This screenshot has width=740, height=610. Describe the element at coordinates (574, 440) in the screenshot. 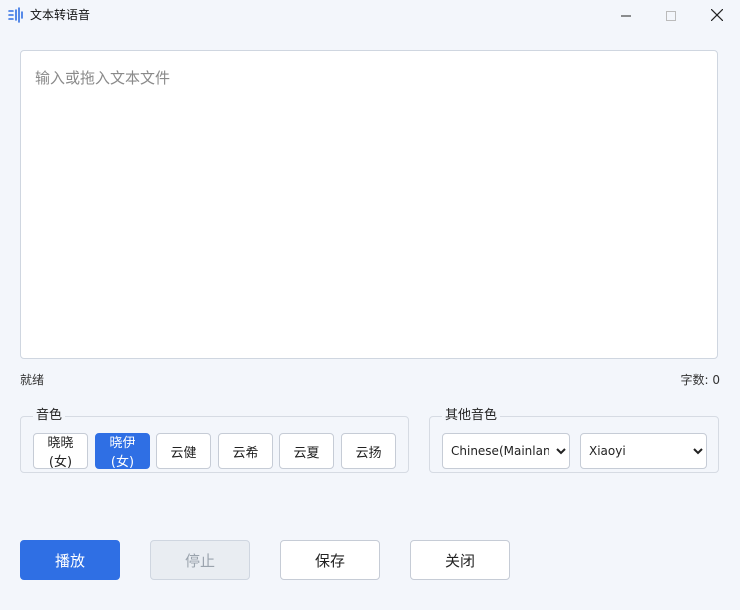

I see `other-voice-group: 其他音色 Chinese(Mainland) Xiaoyi` at that location.